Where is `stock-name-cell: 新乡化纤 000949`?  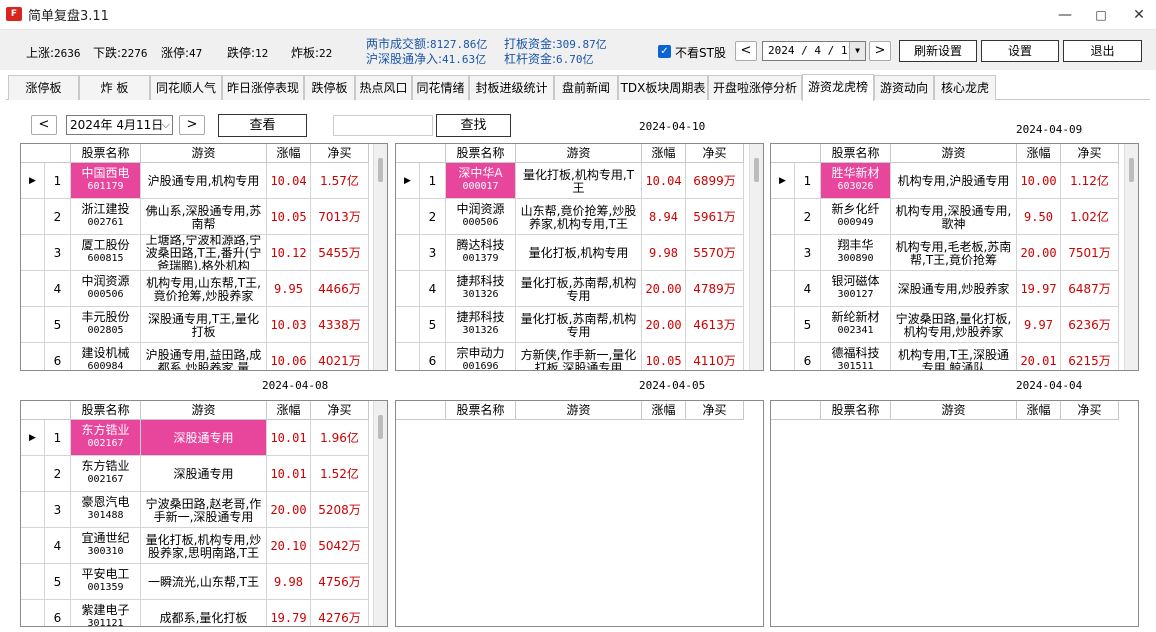
stock-name-cell: 新乡化纤 000949 is located at coordinates (856, 217).